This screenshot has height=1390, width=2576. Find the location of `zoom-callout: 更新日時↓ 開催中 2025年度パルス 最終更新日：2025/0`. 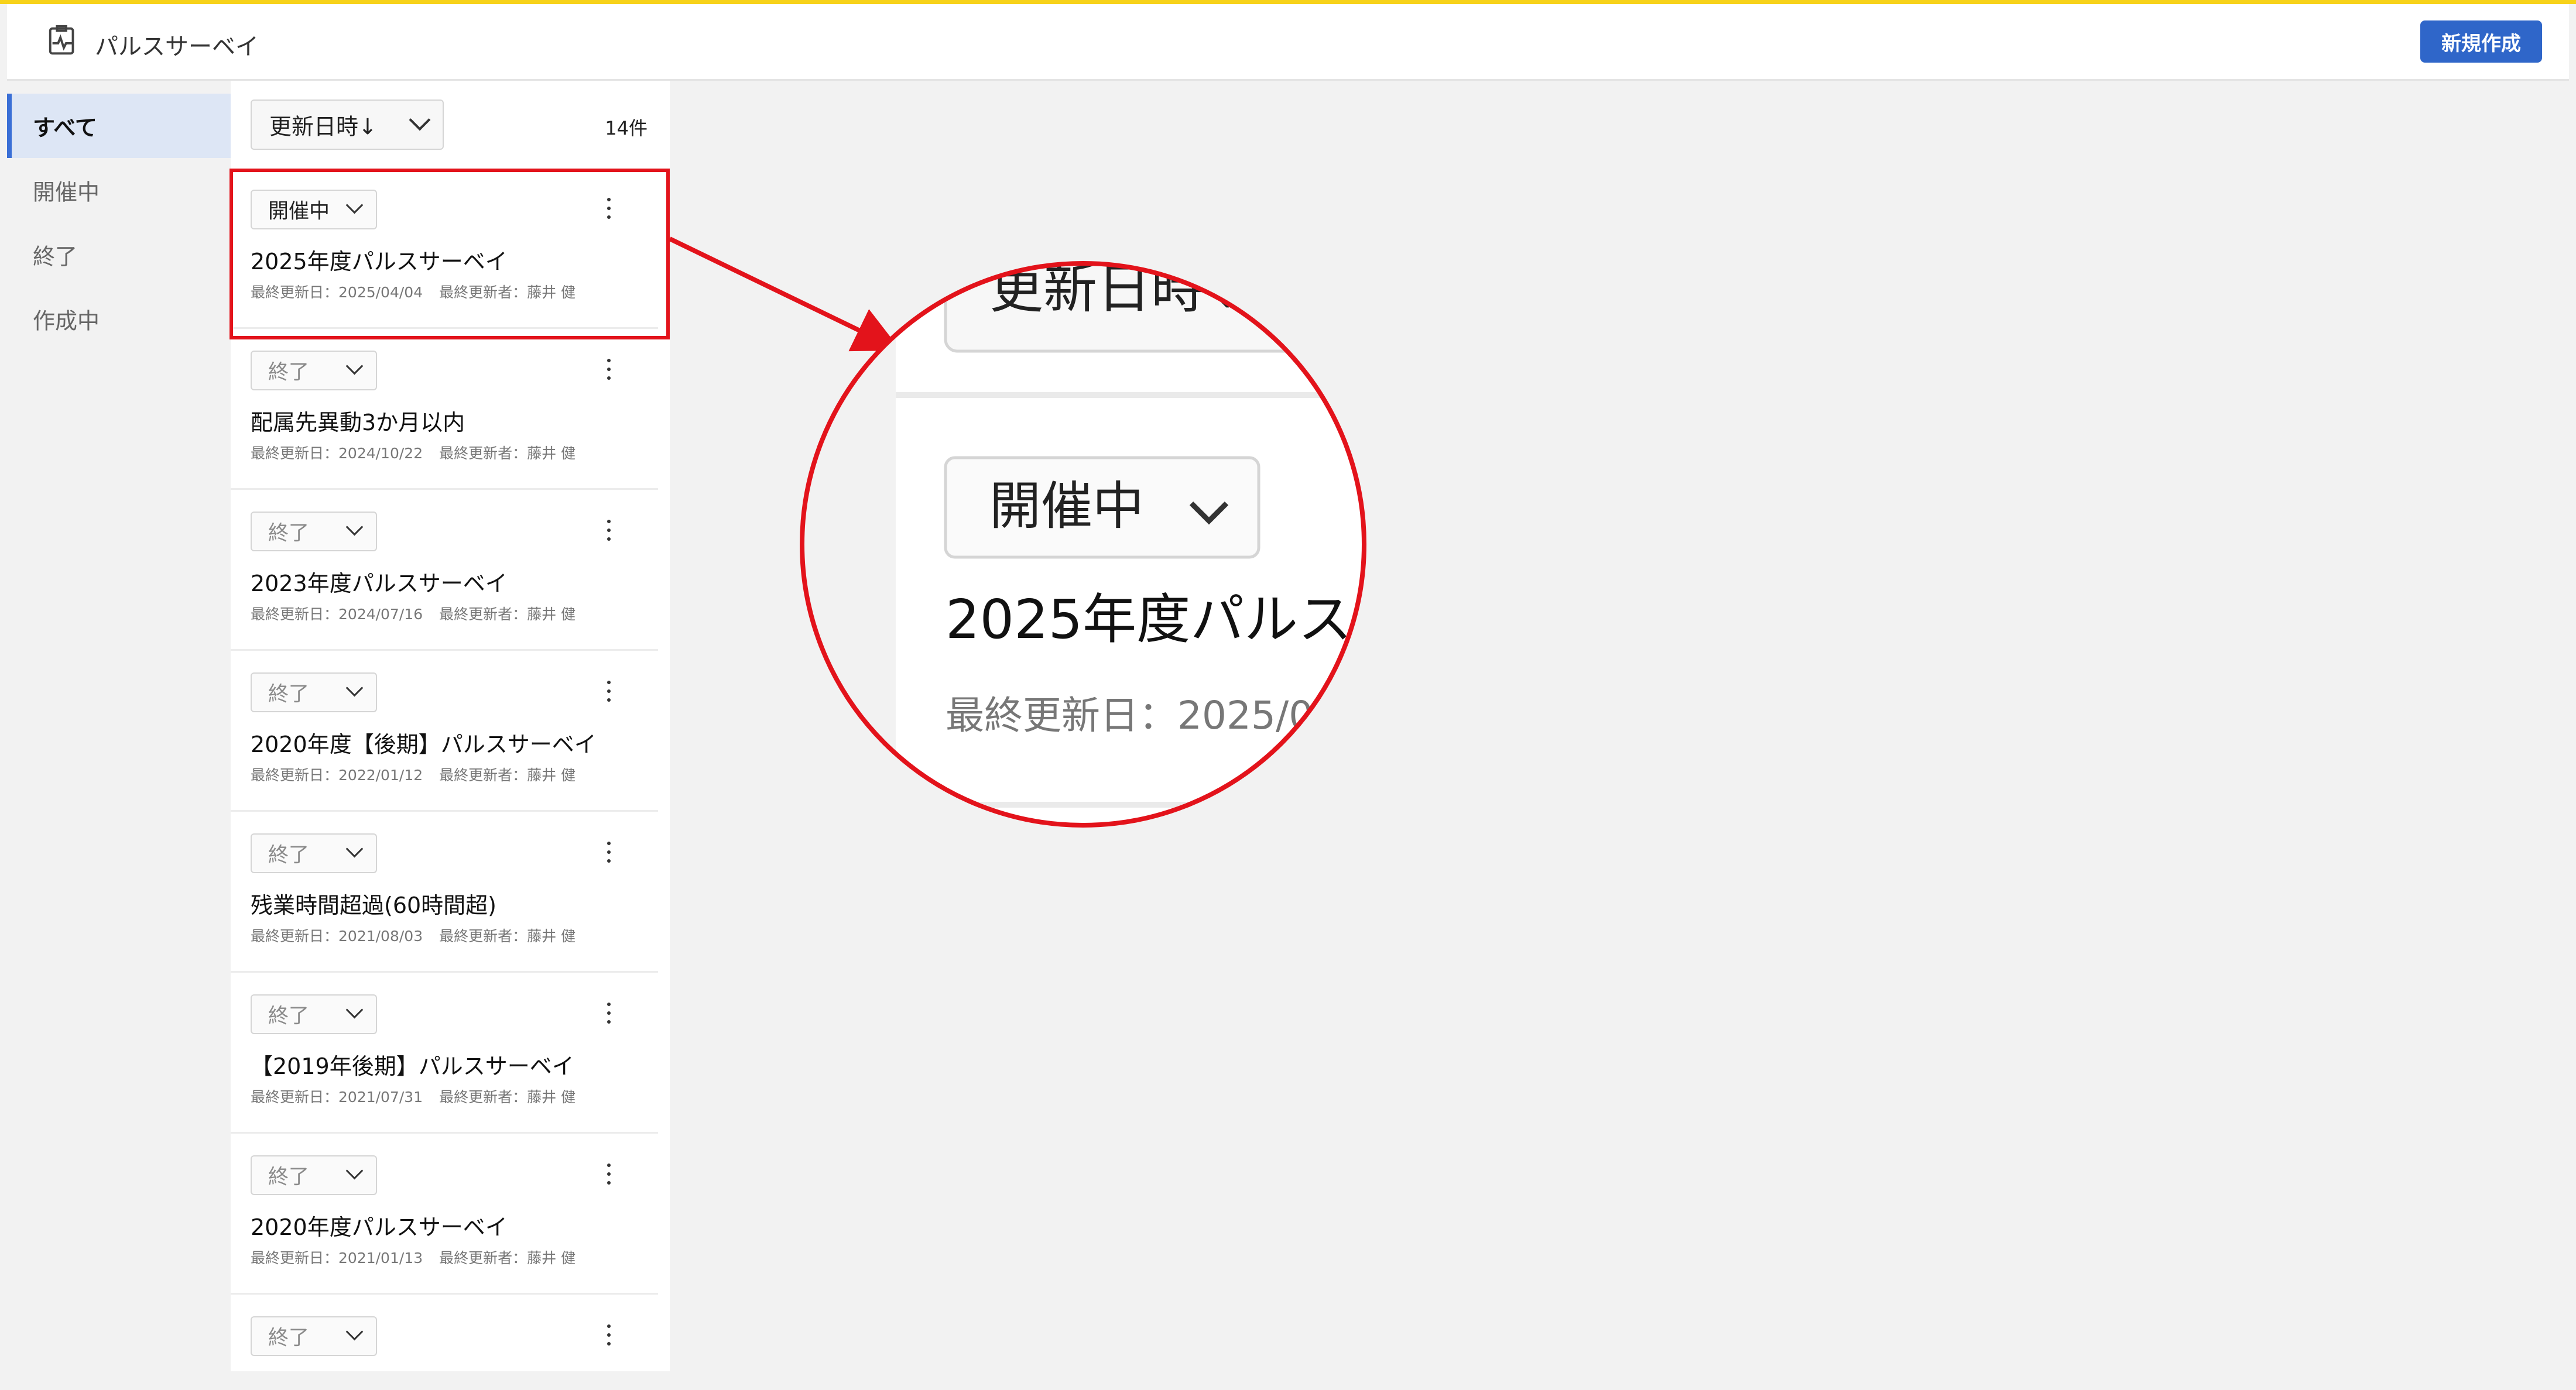

zoom-callout: 更新日時↓ 開催中 2025年度パルス 最終更新日：2025/0 is located at coordinates (1018, 532).